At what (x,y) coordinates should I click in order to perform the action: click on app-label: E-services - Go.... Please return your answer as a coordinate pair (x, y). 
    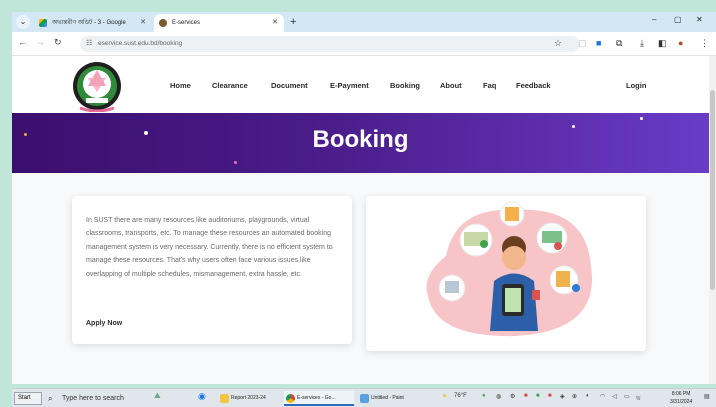
    Looking at the image, I should click on (316, 398).